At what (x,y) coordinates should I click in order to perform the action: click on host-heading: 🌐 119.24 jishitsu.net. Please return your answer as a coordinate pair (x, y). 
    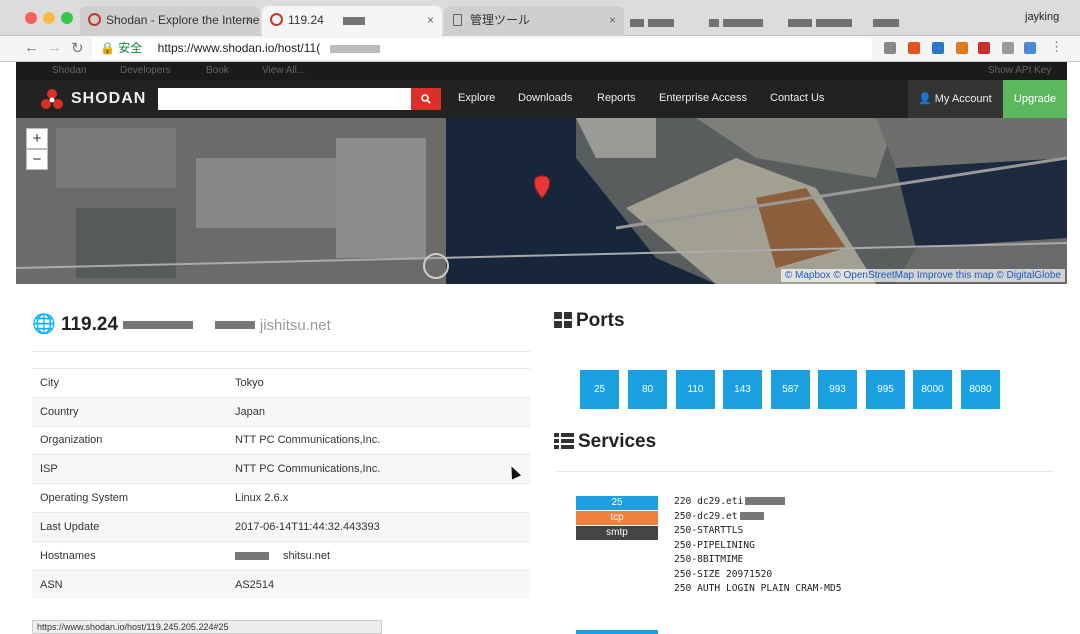
    Looking at the image, I should click on (181, 324).